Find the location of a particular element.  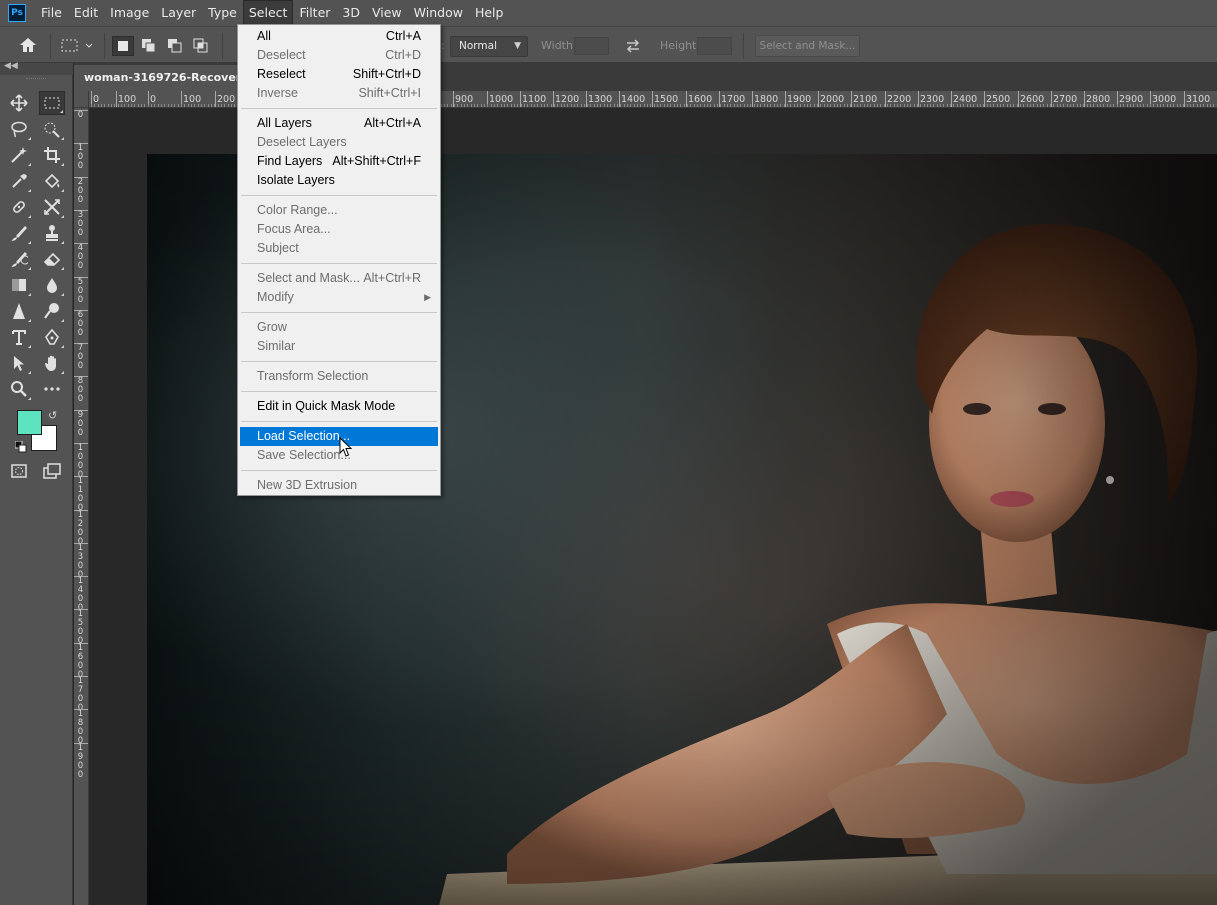

height-field is located at coordinates (714, 46).